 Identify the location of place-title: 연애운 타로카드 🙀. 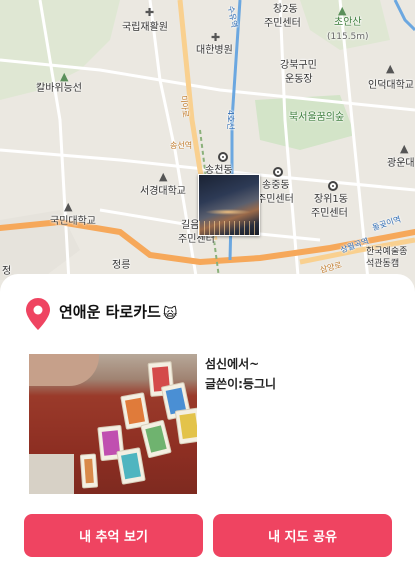
(118, 313).